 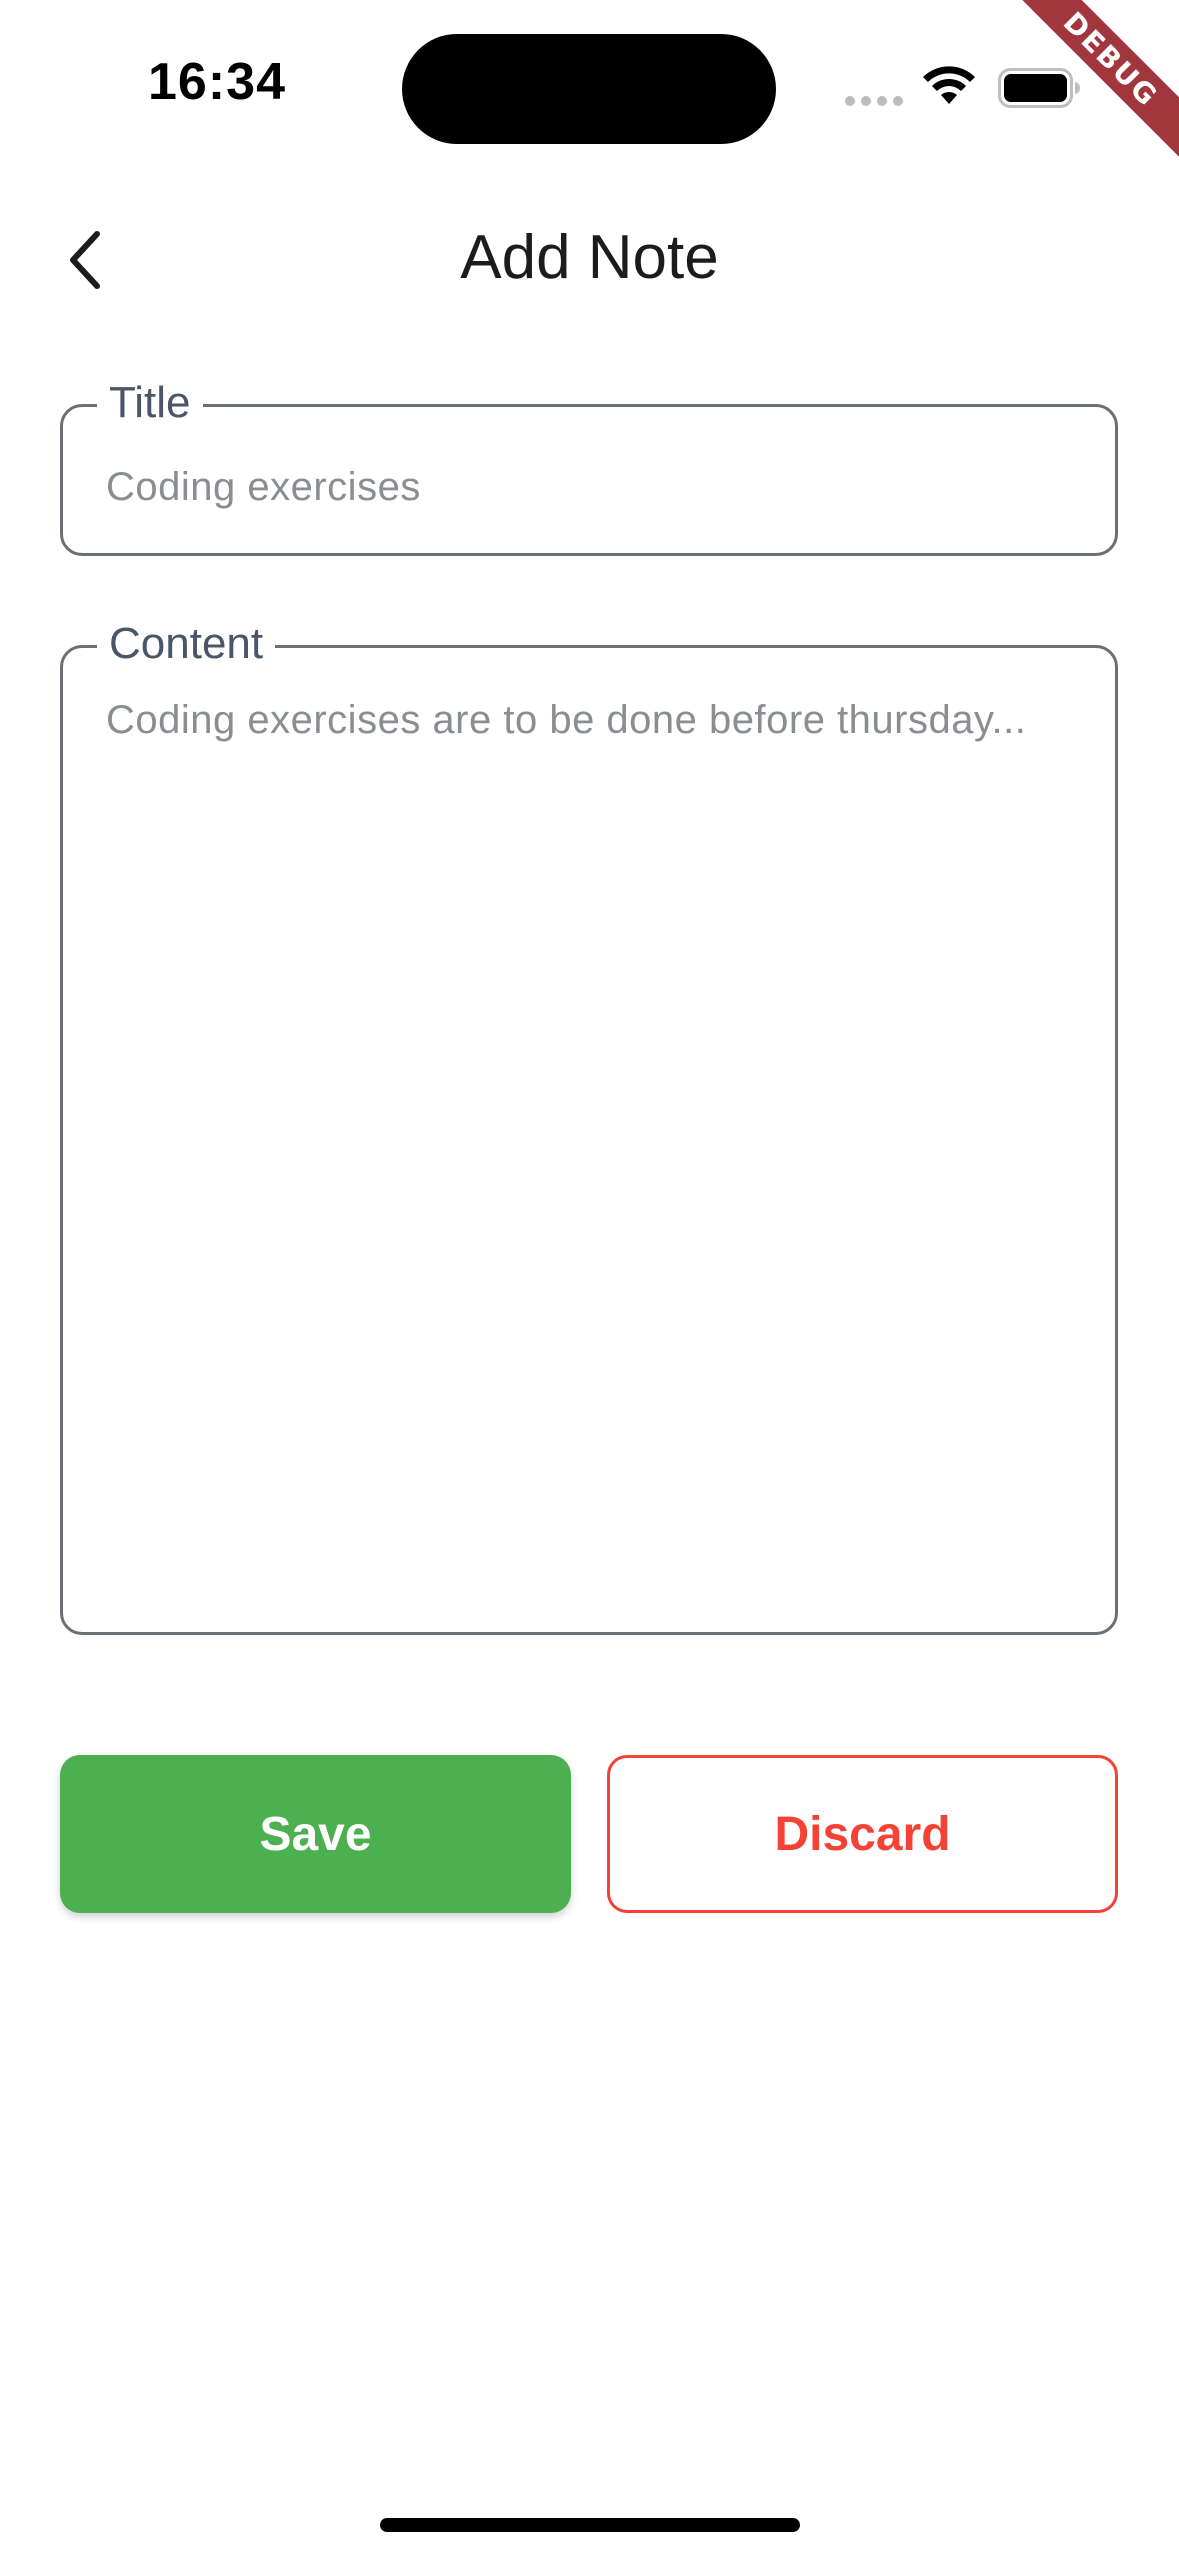 What do you see at coordinates (186, 644) in the screenshot?
I see `content-field-label: Content` at bounding box center [186, 644].